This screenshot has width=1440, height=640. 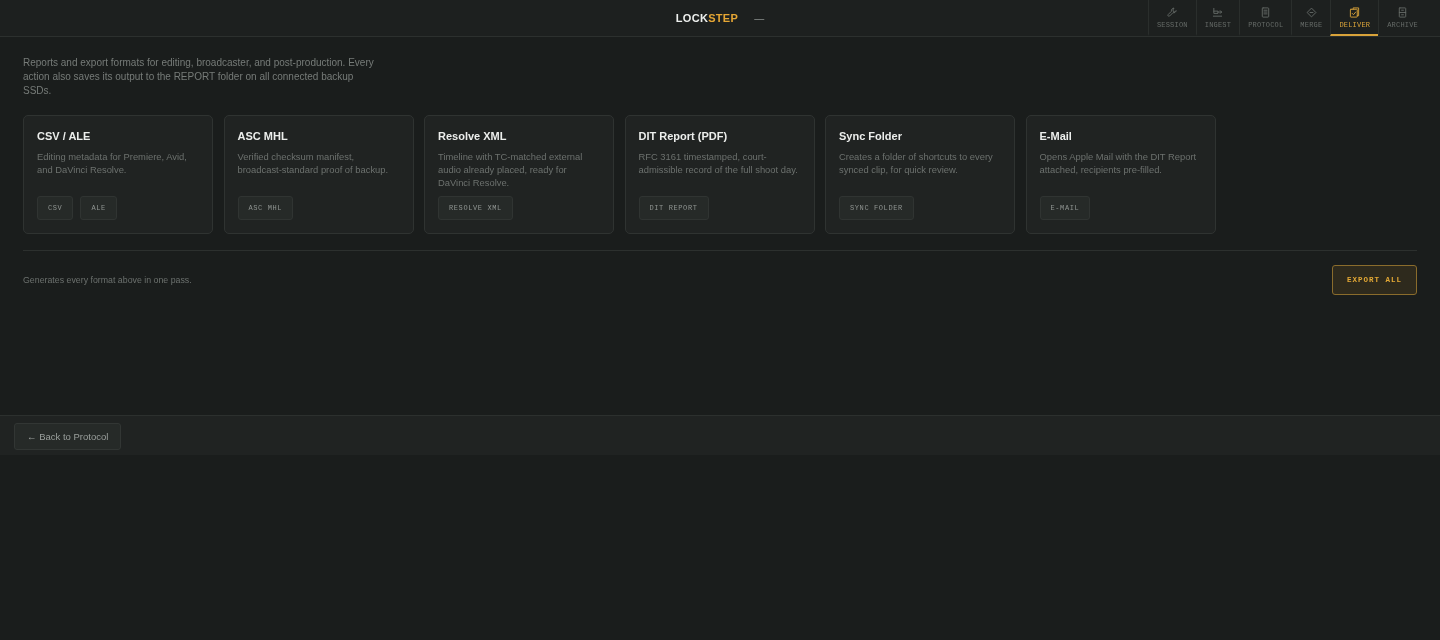 I want to click on card-description: Creates a folder of shortcuts to every synced clip, for quick review., so click(x=916, y=163).